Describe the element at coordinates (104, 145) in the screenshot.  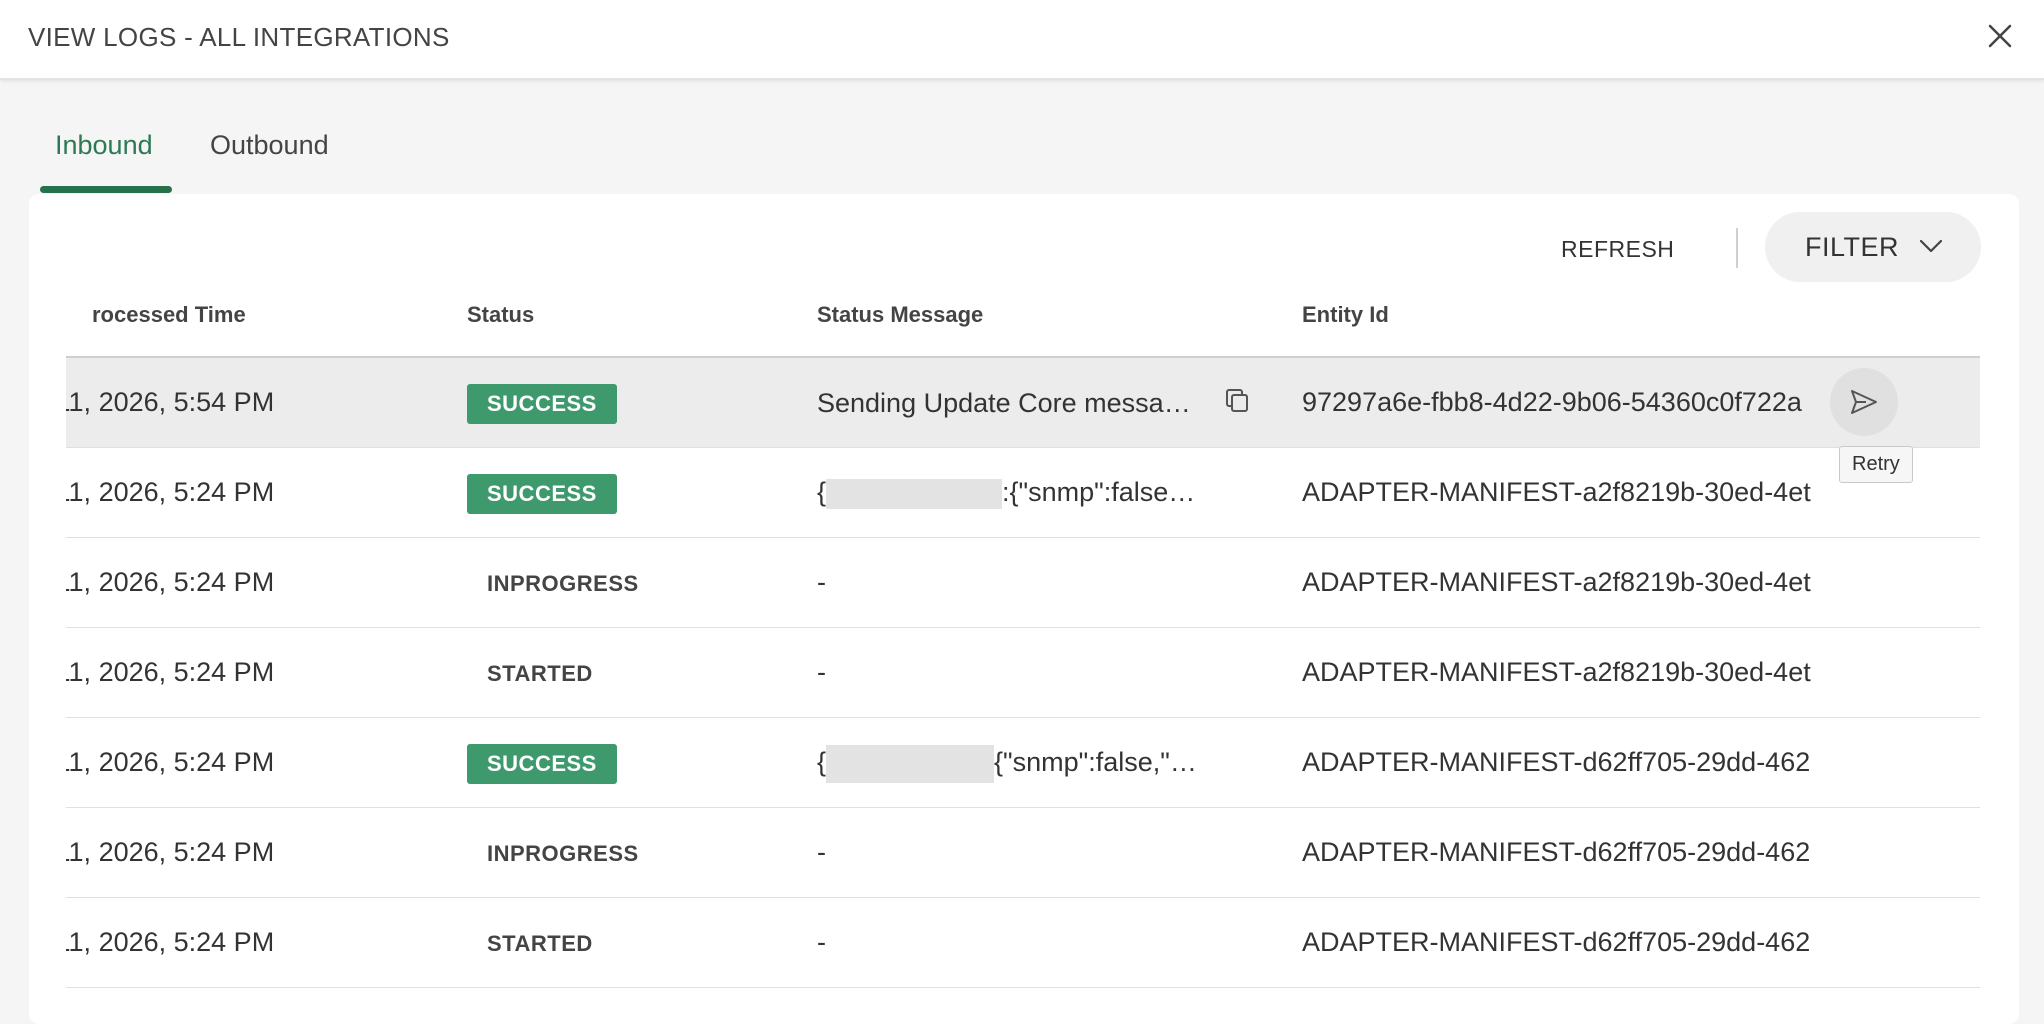
I see `tab-inbound: Inbound` at that location.